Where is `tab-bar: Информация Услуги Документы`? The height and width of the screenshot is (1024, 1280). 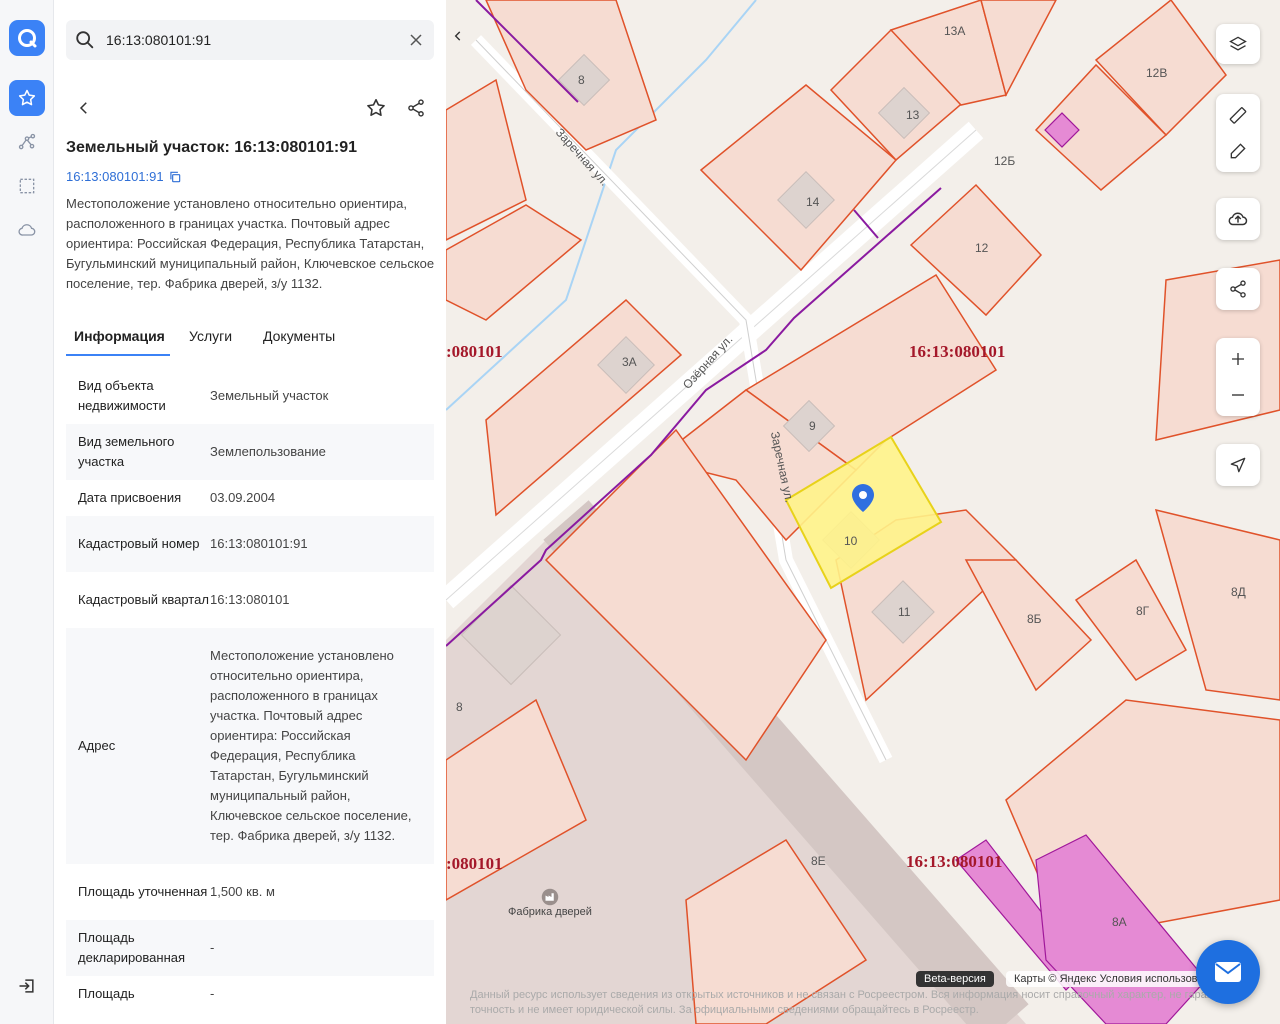
tab-bar: Информация Услуги Документы is located at coordinates (250, 338).